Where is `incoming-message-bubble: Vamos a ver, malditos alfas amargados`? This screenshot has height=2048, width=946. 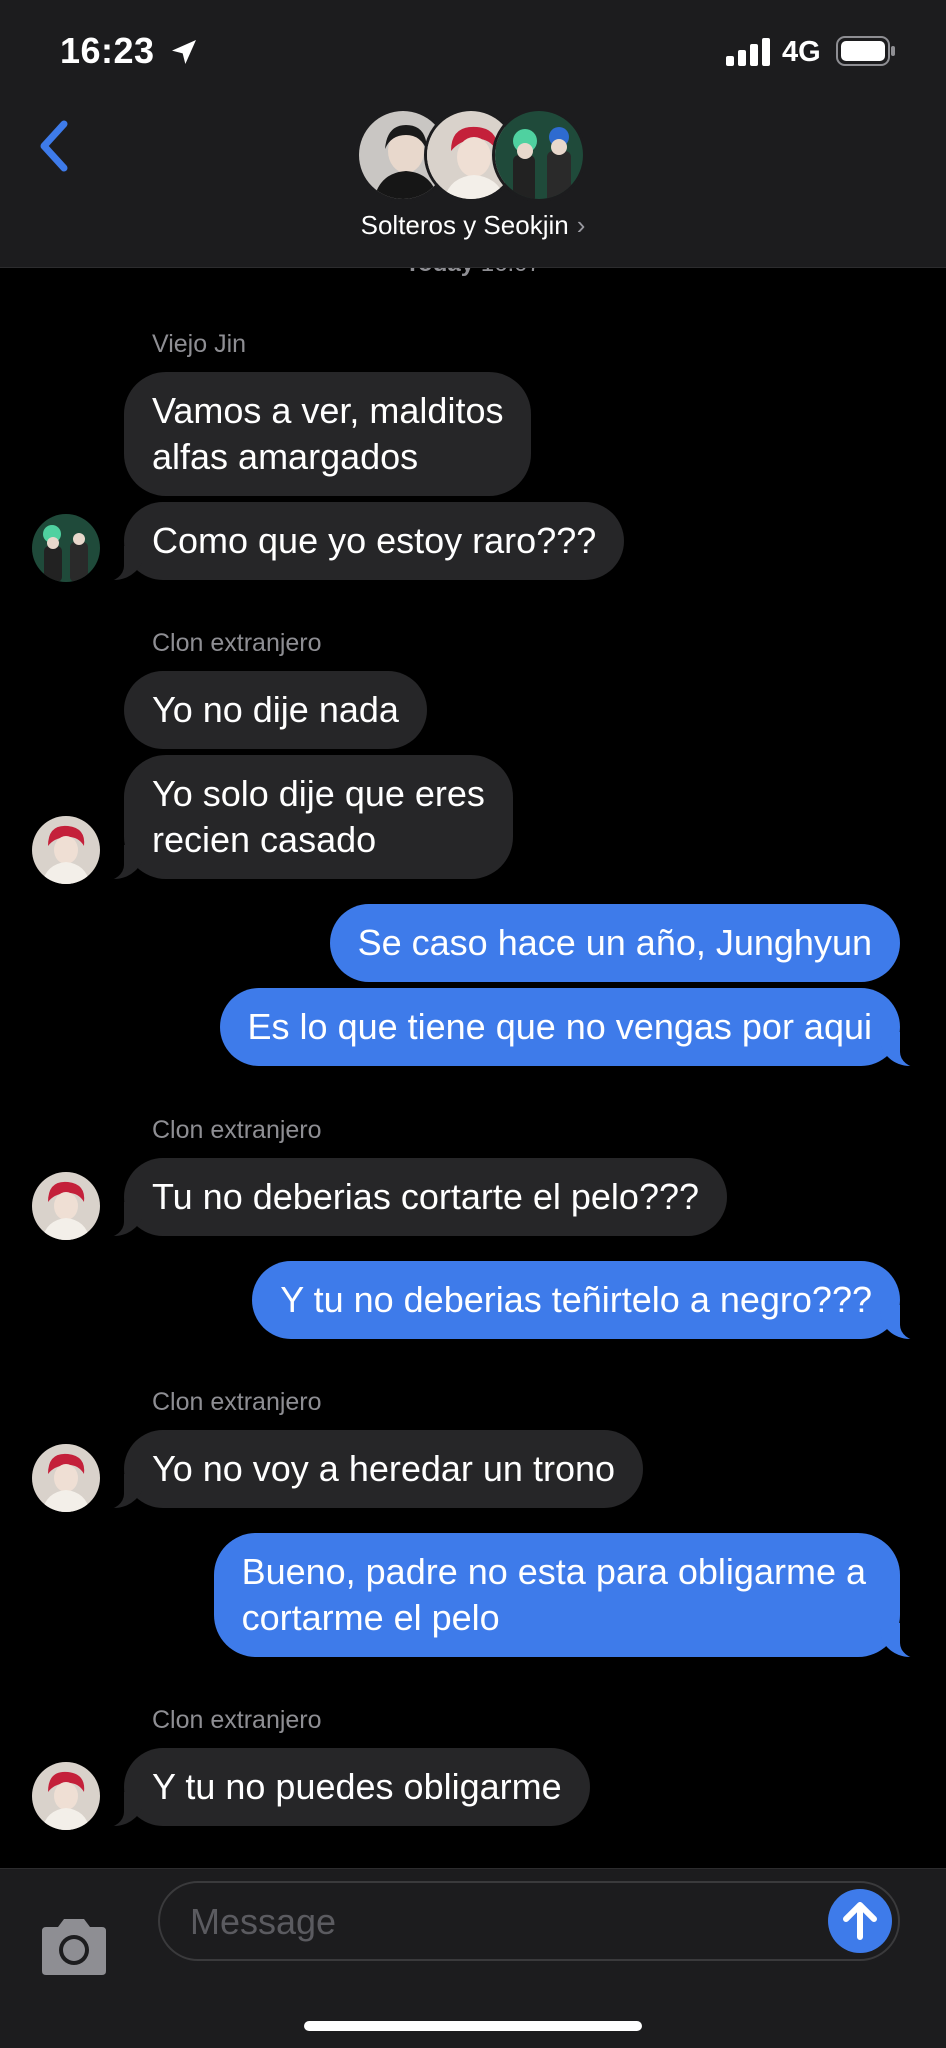
incoming-message-bubble: Vamos a ver, malditos alfas amargados is located at coordinates (328, 434).